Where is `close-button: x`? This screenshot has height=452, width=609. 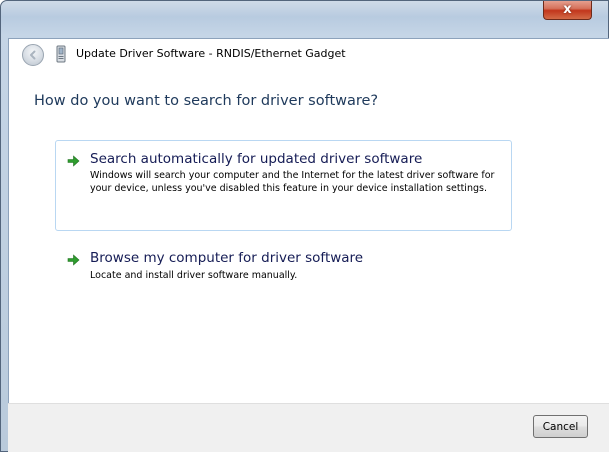
close-button: x is located at coordinates (567, 10).